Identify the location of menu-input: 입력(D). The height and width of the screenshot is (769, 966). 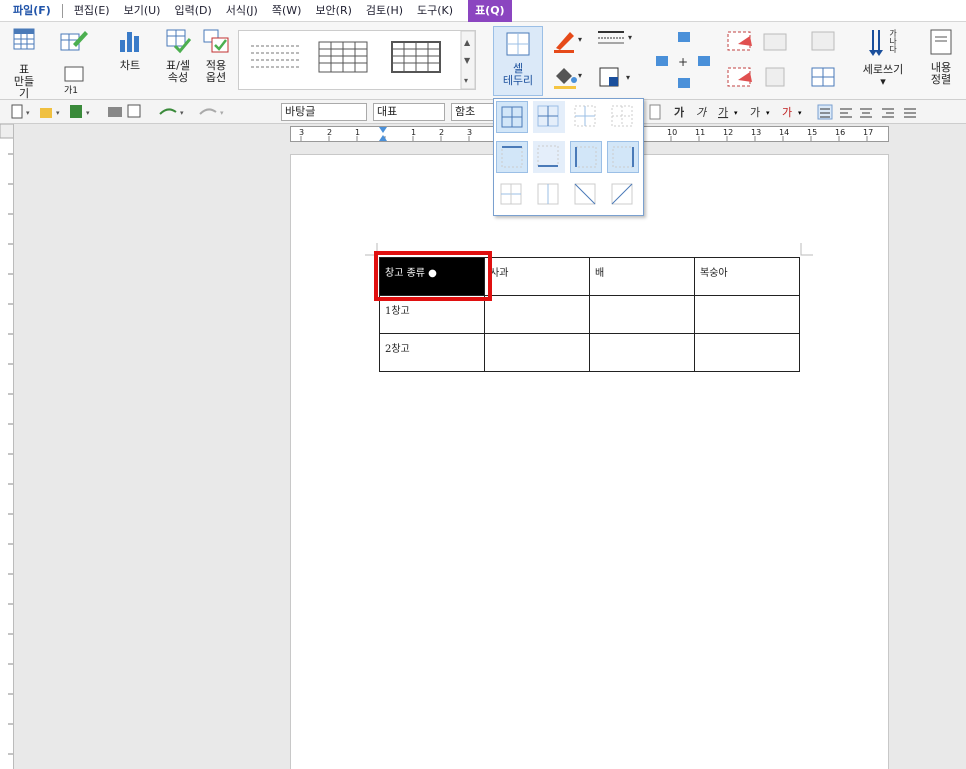
(192, 11).